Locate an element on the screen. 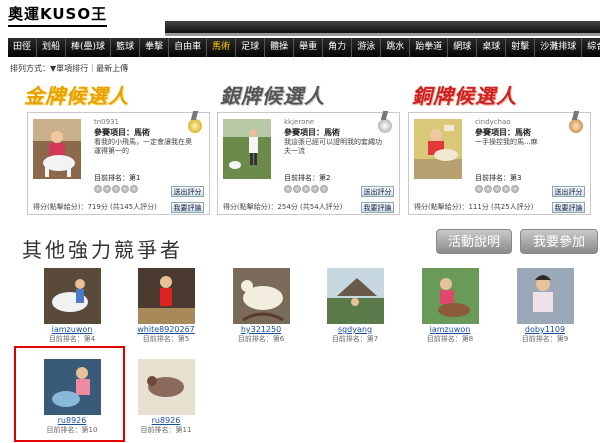 The image size is (600, 443). candidate-rank: 目前排名：第1 is located at coordinates (117, 178).